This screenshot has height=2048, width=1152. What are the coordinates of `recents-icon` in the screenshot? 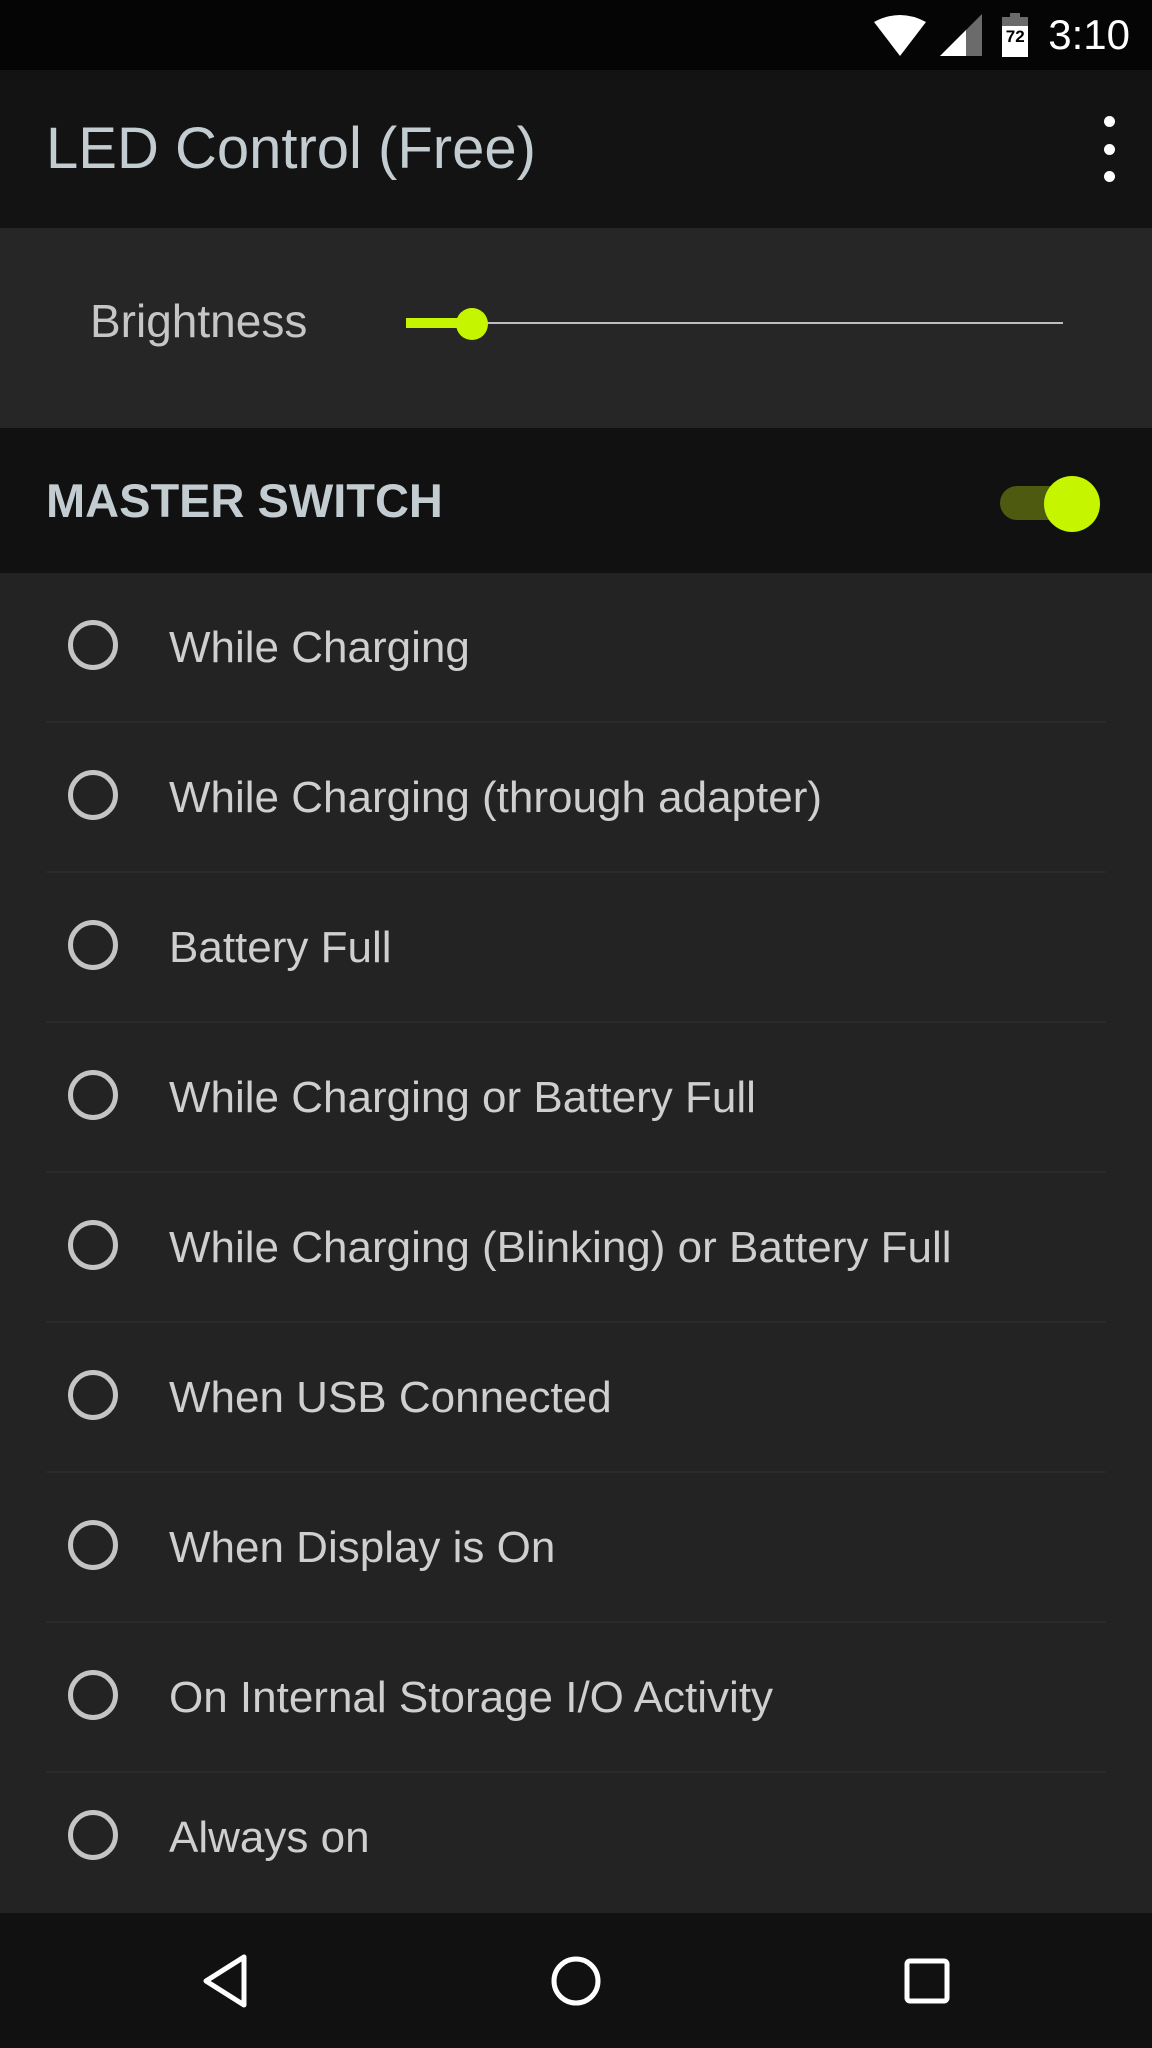 It's located at (927, 1980).